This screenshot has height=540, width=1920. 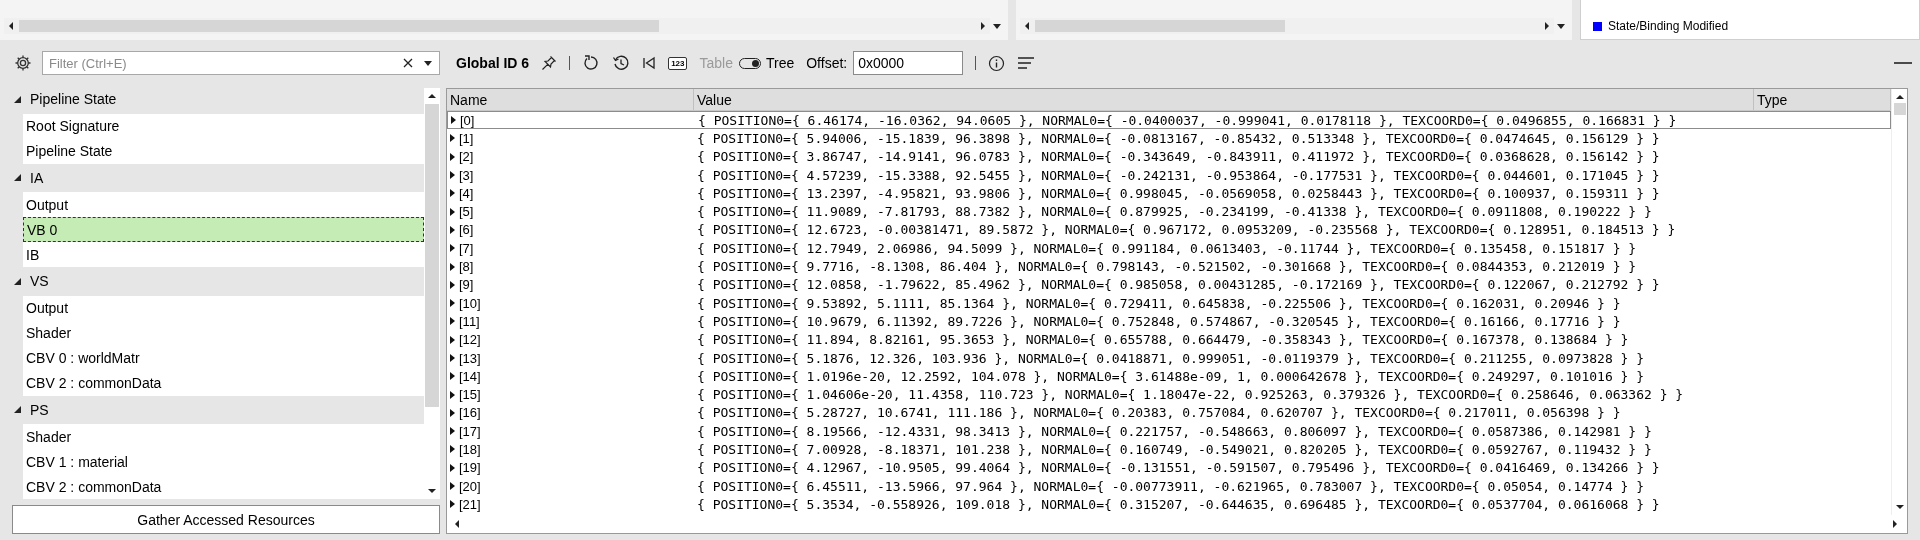 I want to click on table-row: [17] { POSITION0={ 8.19566, -12.4331, 98.3413 }, NORMAL0={ 0.221757, -0.548663, 0.806097 }, TEXCOORD0={ 0.0587386, 0.142981 } }, so click(x=1169, y=431).